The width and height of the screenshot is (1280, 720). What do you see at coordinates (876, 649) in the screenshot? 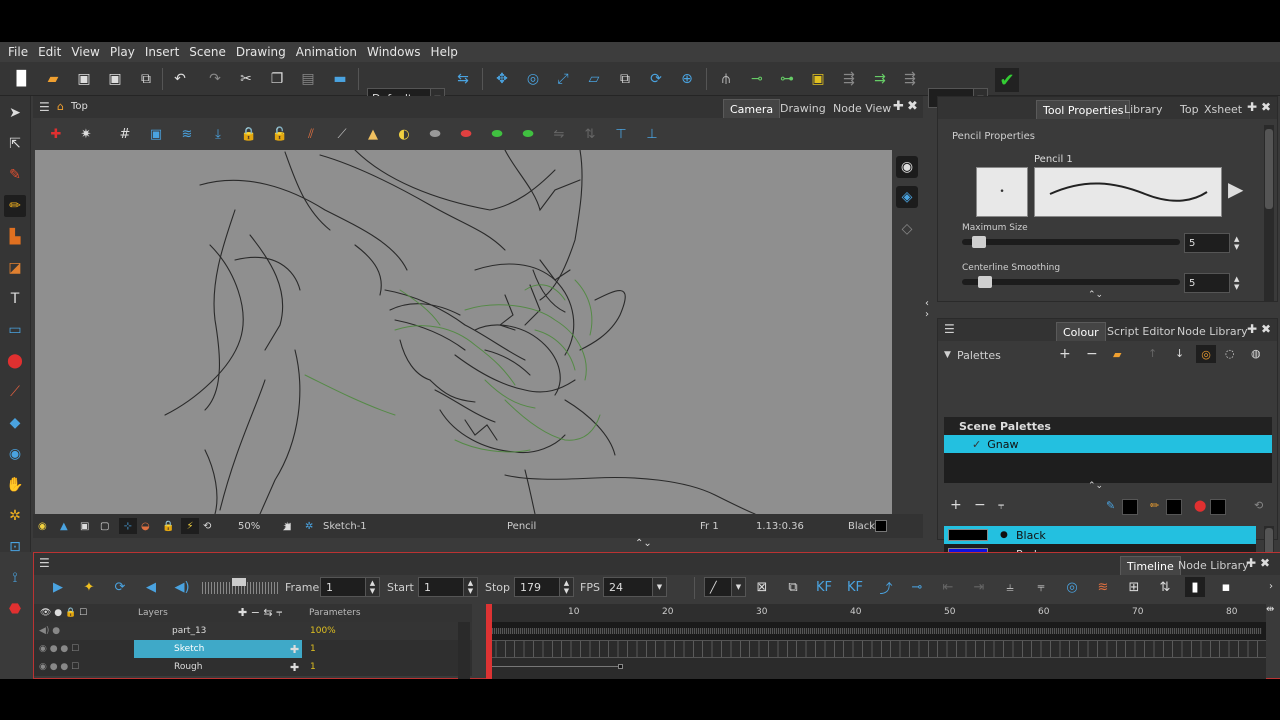
I see `sketch-track` at bounding box center [876, 649].